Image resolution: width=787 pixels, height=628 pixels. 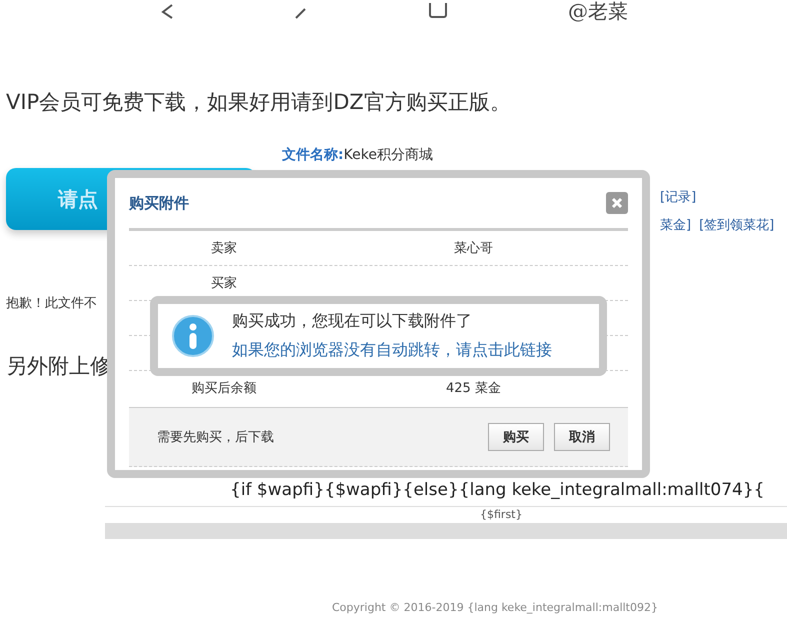 I want to click on row-label: 购买后余额, so click(x=224, y=388).